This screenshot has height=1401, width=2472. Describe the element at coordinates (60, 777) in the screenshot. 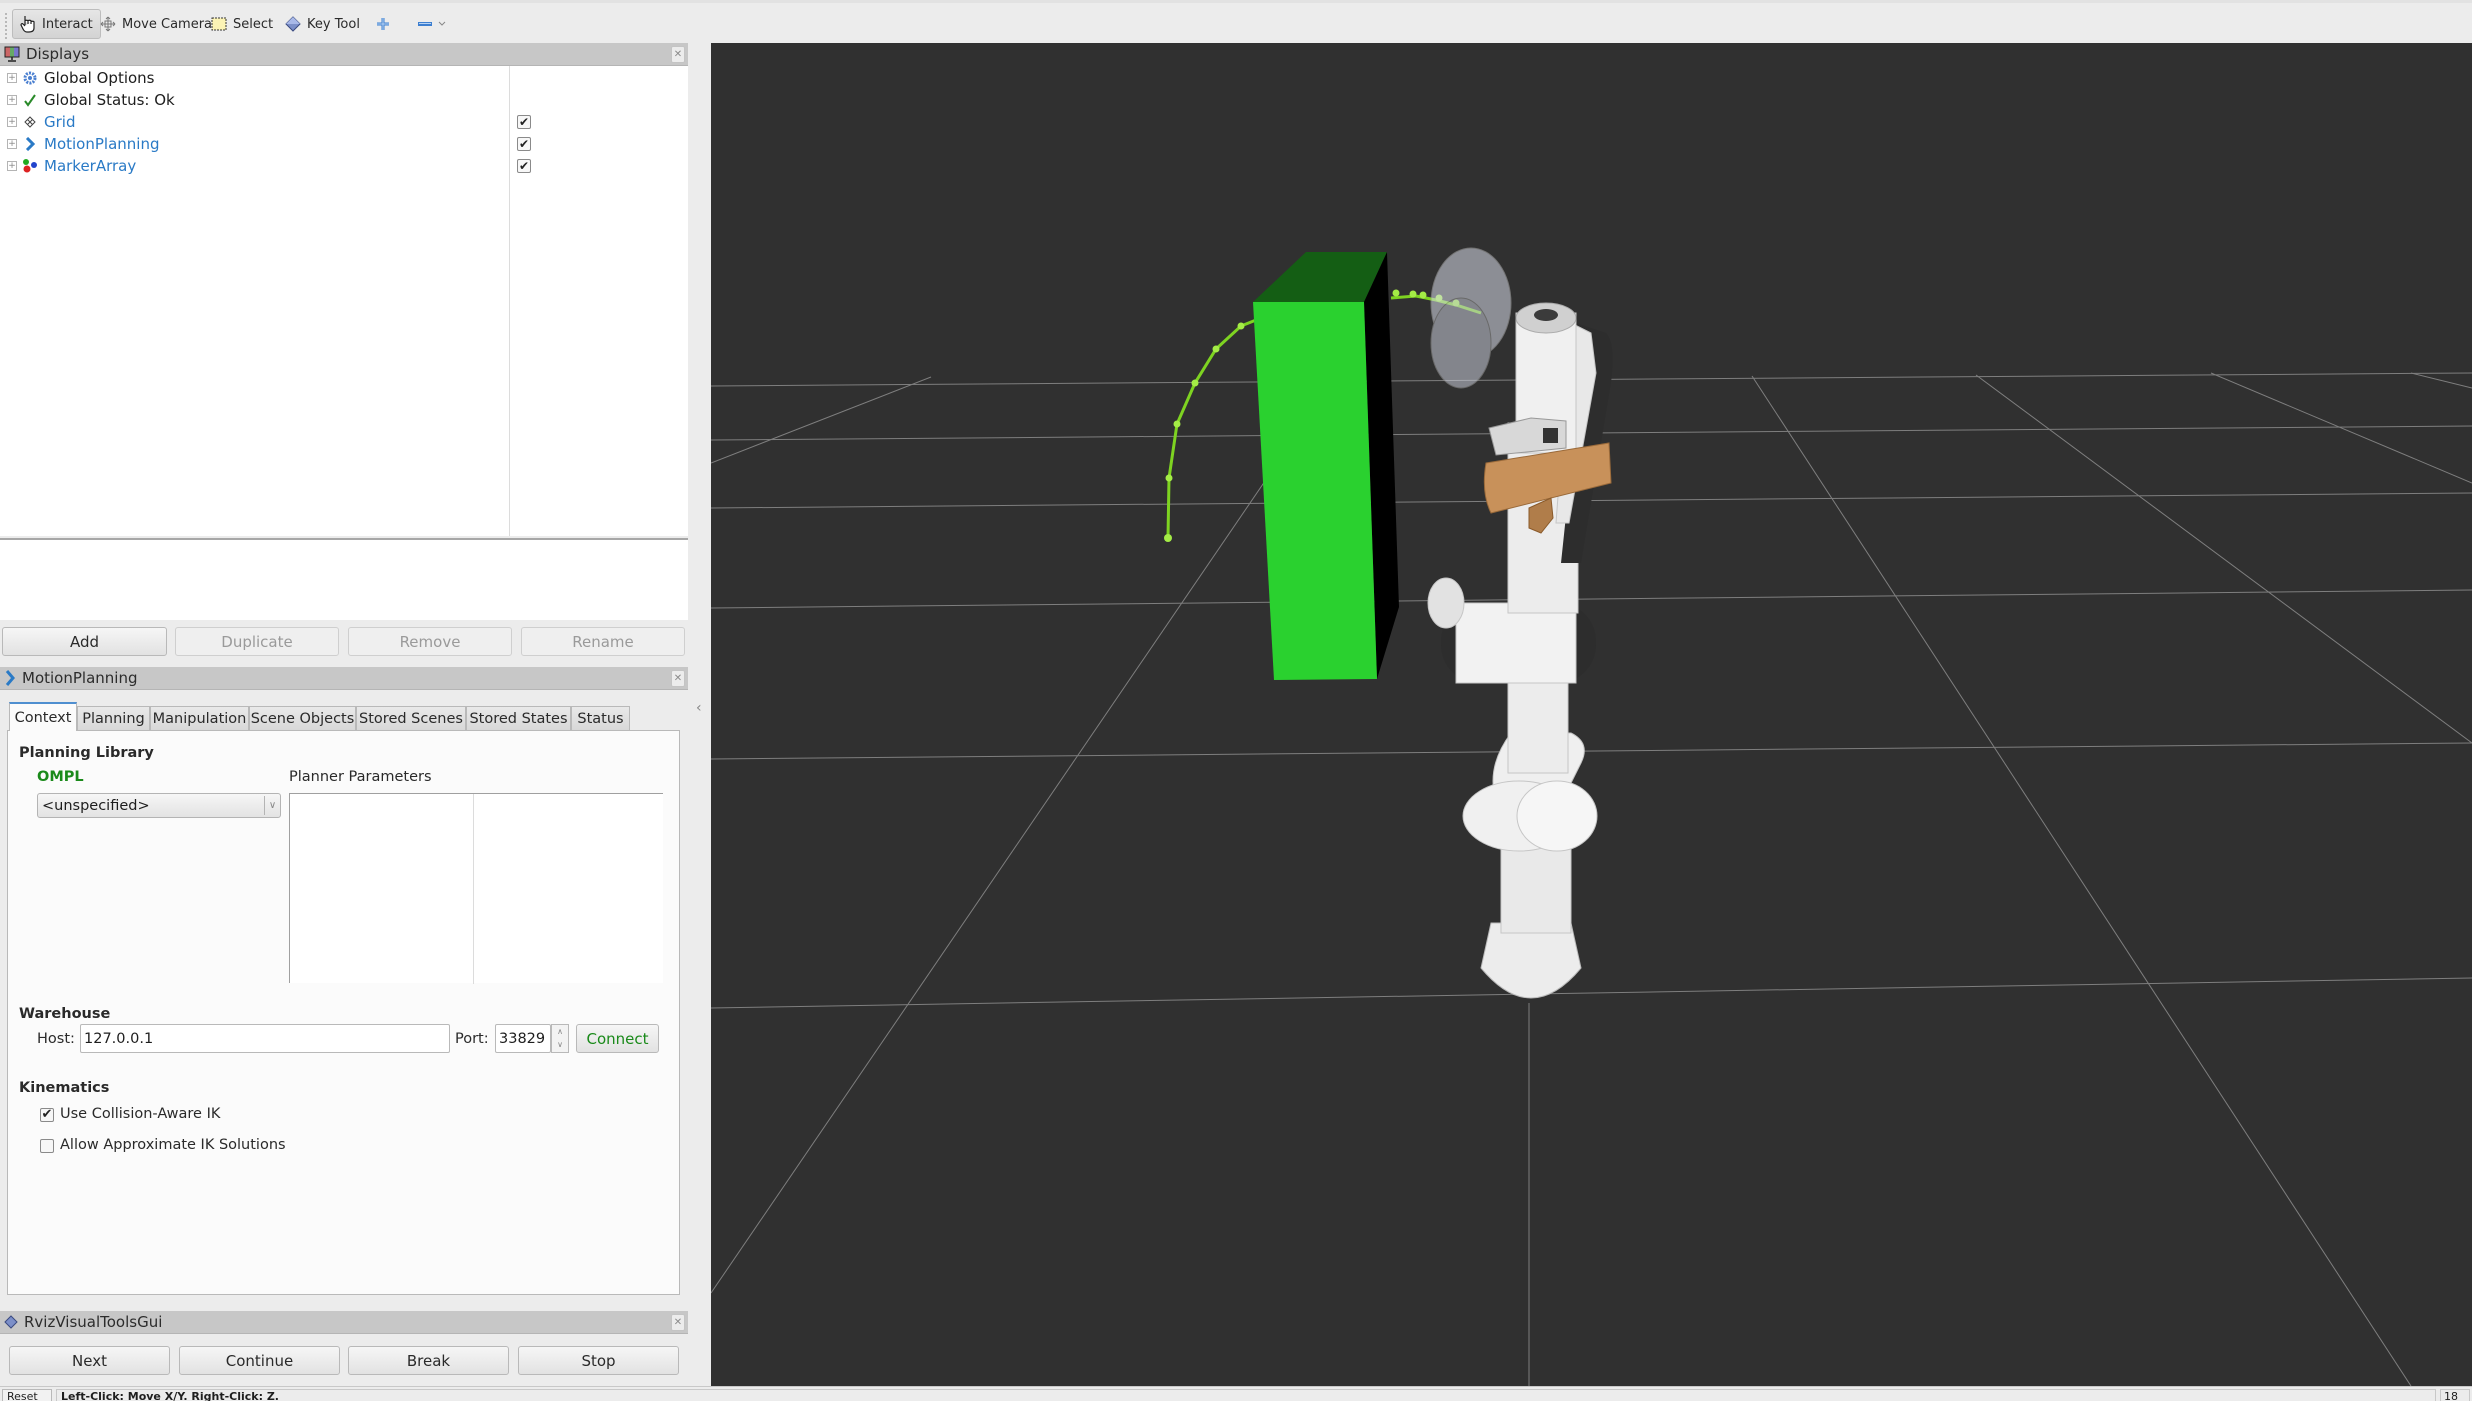

I see `planning-library-name: OMPL` at that location.